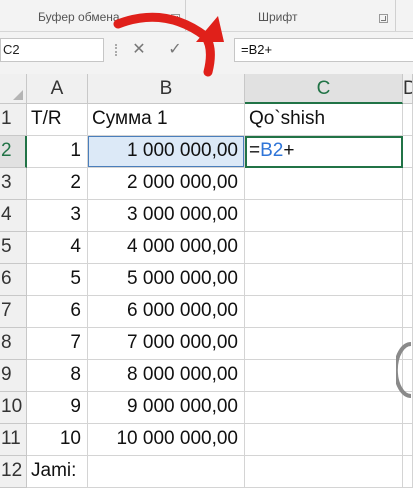  Describe the element at coordinates (404, 370) in the screenshot. I see `partial-shape-icon` at that location.